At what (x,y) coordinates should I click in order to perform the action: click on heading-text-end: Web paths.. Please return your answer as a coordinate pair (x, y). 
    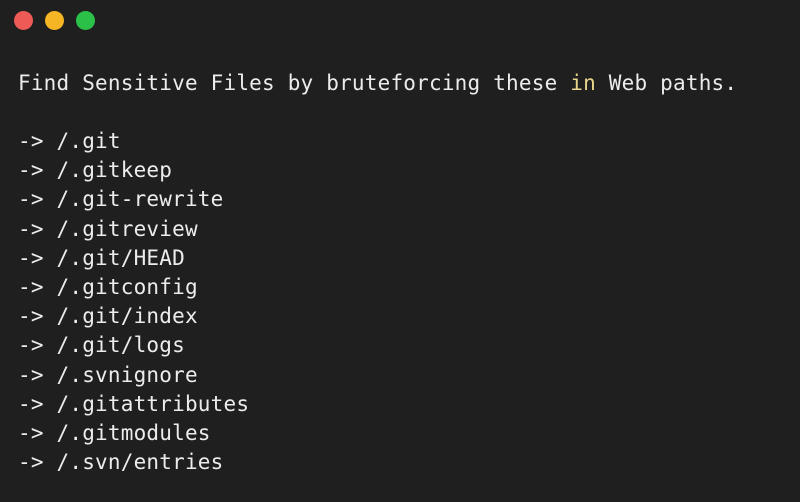
    Looking at the image, I should click on (666, 83).